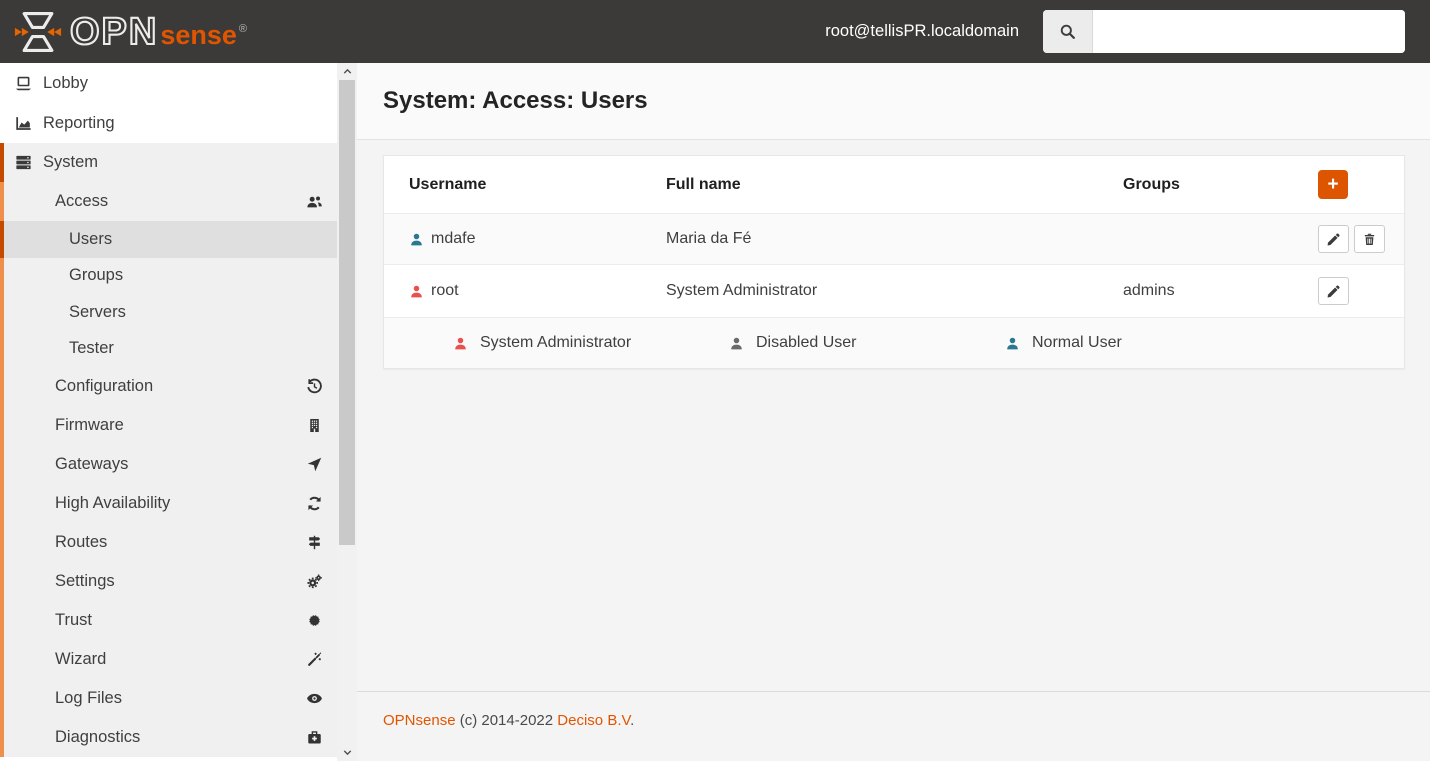 The image size is (1430, 761). What do you see at coordinates (82, 201) in the screenshot?
I see `sidebar-item-label: Access` at bounding box center [82, 201].